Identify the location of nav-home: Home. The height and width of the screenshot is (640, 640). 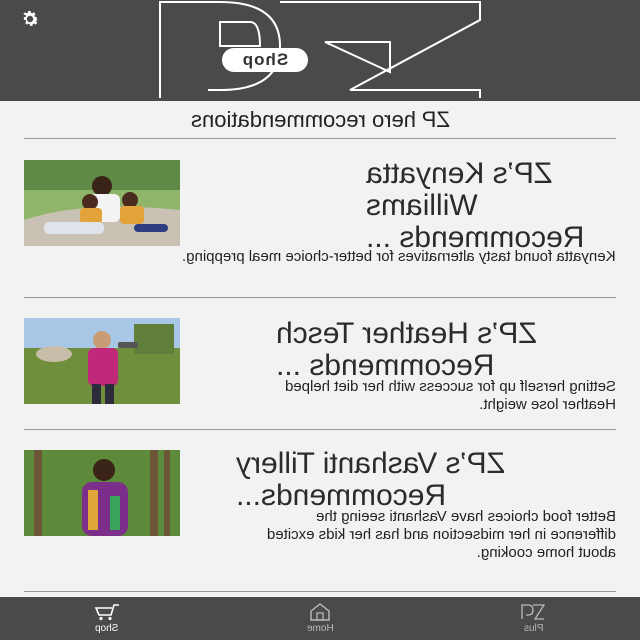
(319, 618).